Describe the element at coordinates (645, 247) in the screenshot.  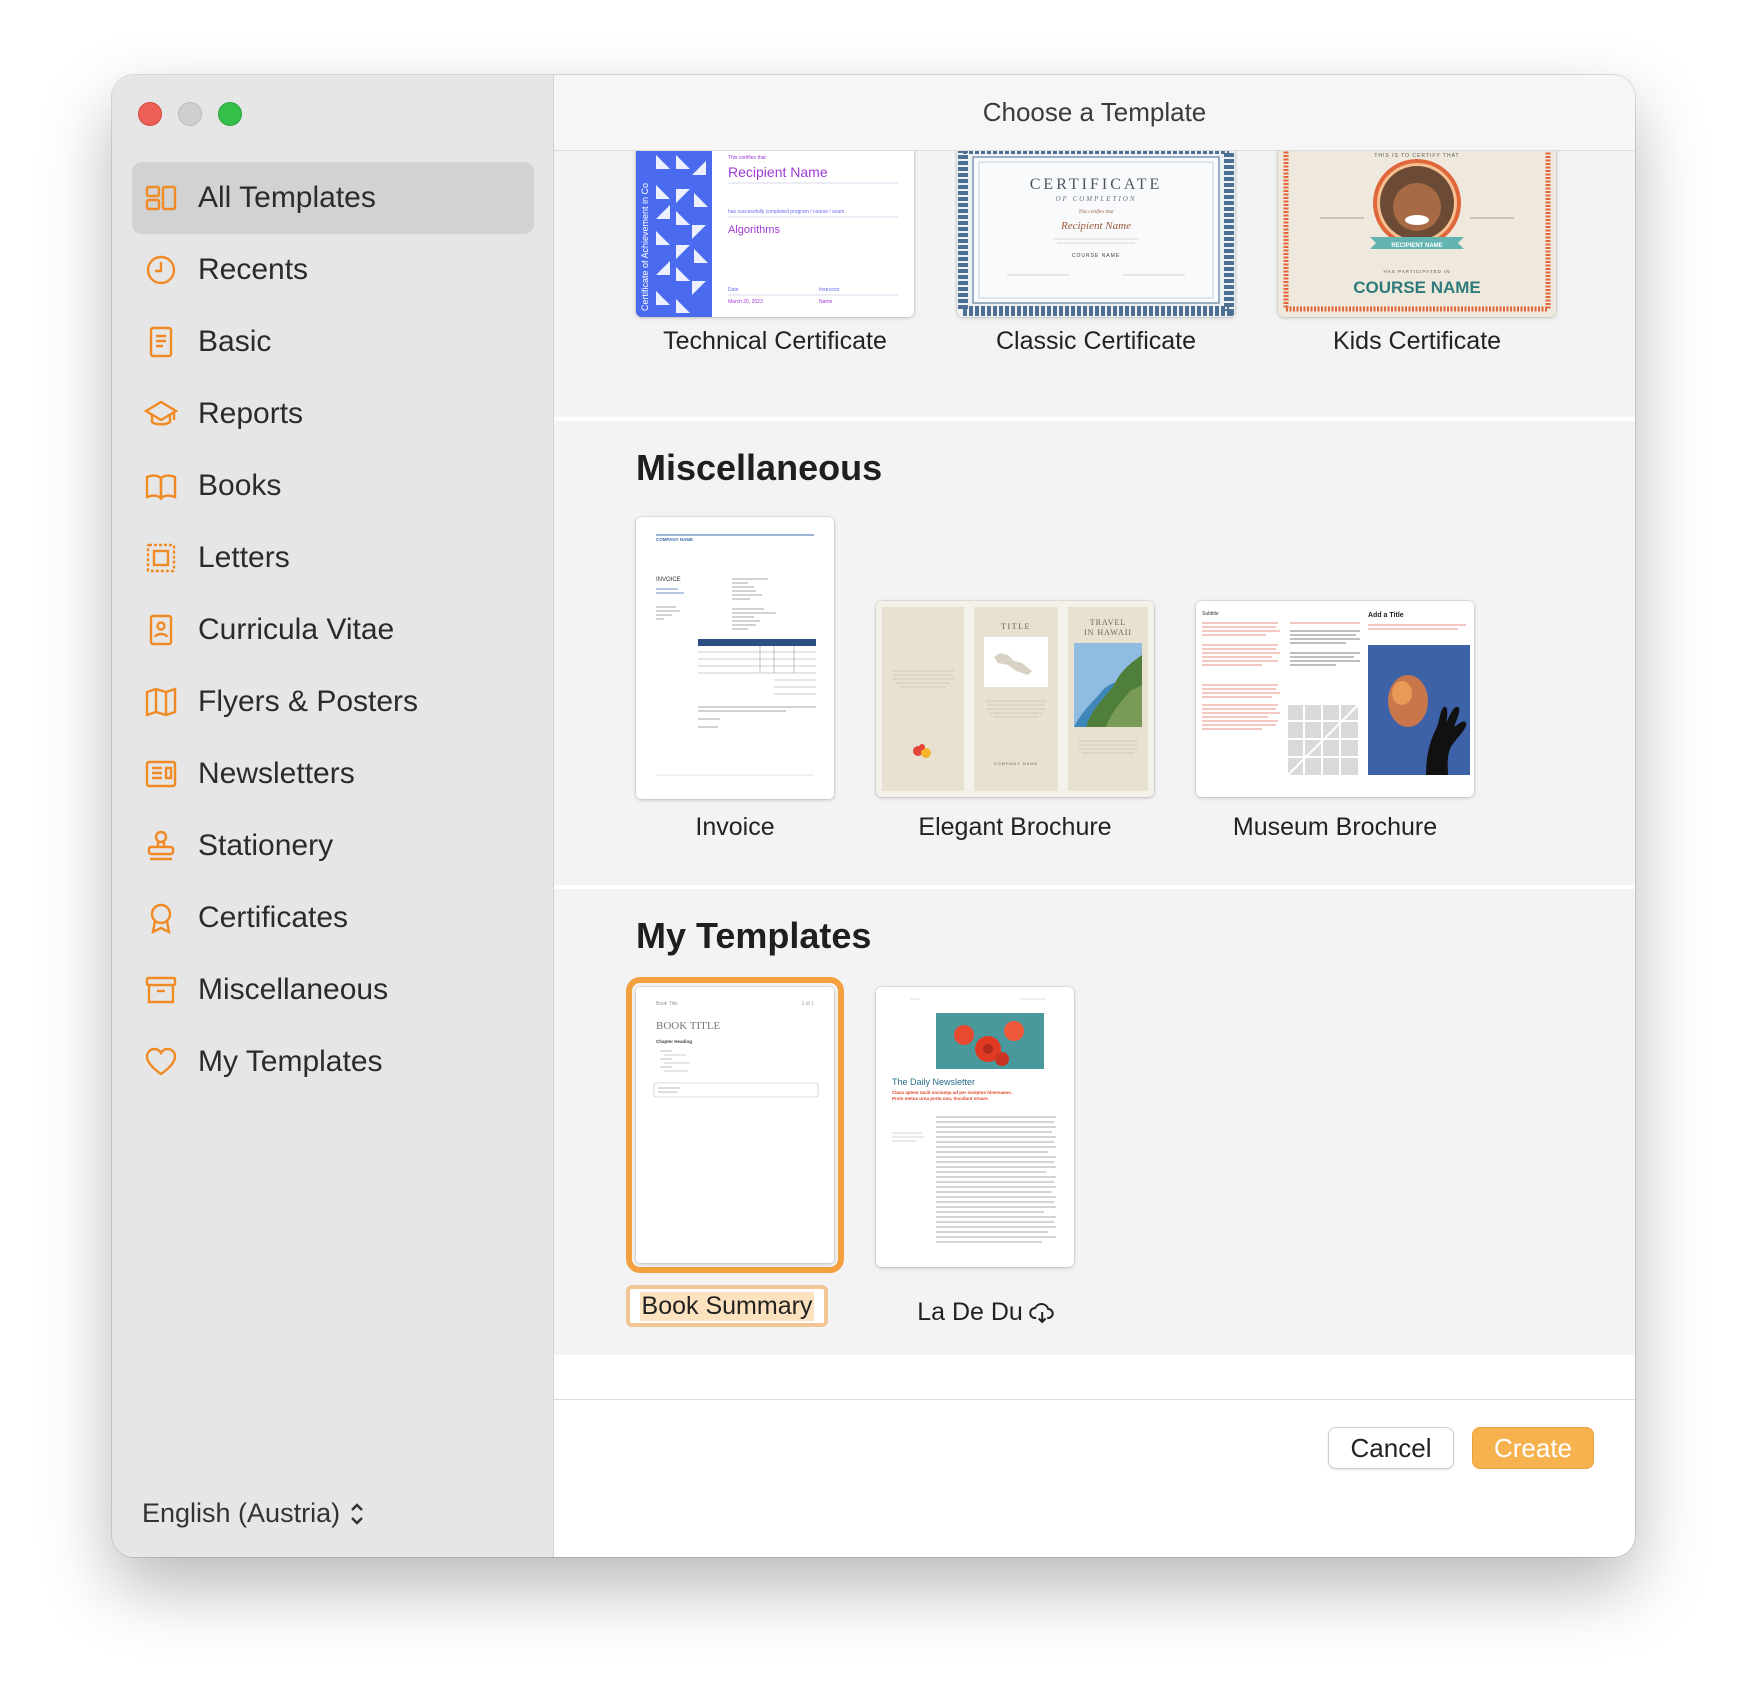
I see `tech-side-text: Certificate of Achievement in Co` at that location.